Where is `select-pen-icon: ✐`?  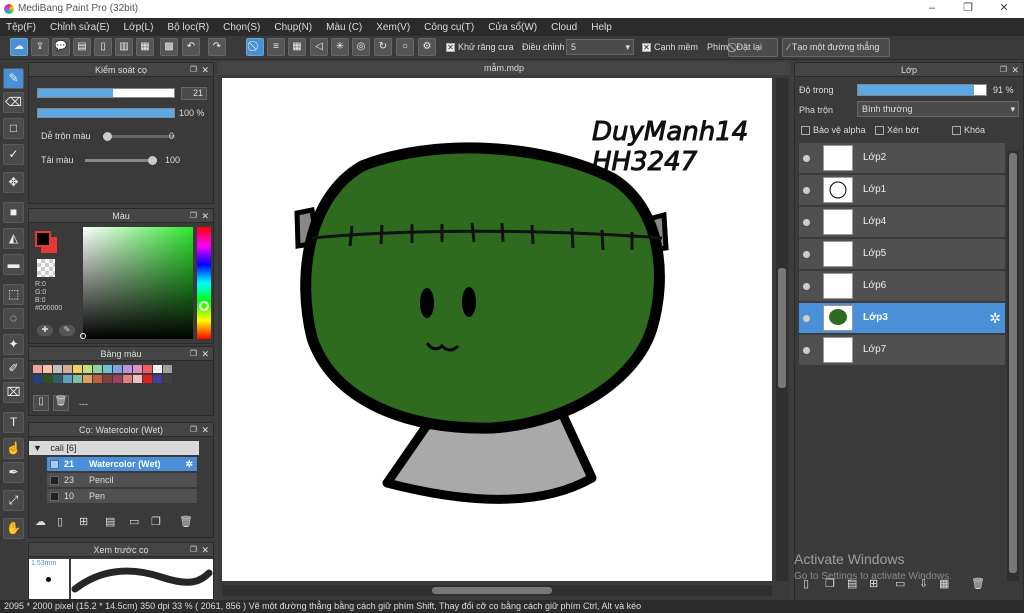 select-pen-icon: ✐ is located at coordinates (13, 368).